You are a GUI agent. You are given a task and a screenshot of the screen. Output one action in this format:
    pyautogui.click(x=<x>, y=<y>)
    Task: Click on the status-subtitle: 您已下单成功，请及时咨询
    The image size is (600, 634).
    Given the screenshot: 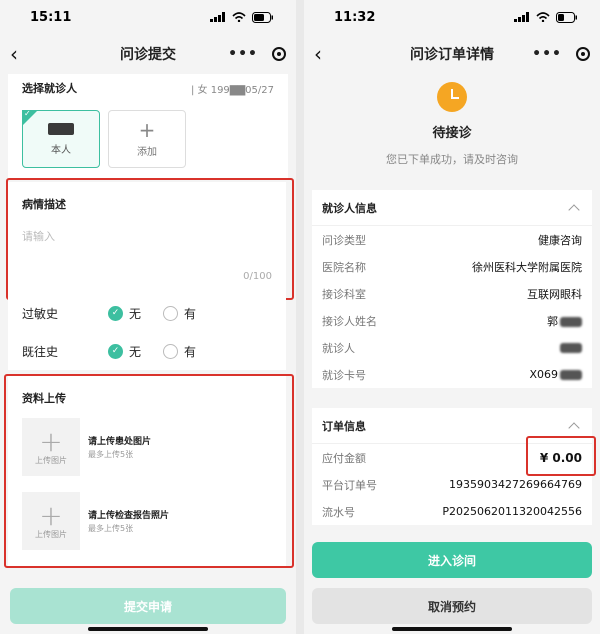 What is the action you would take?
    pyautogui.click(x=452, y=159)
    